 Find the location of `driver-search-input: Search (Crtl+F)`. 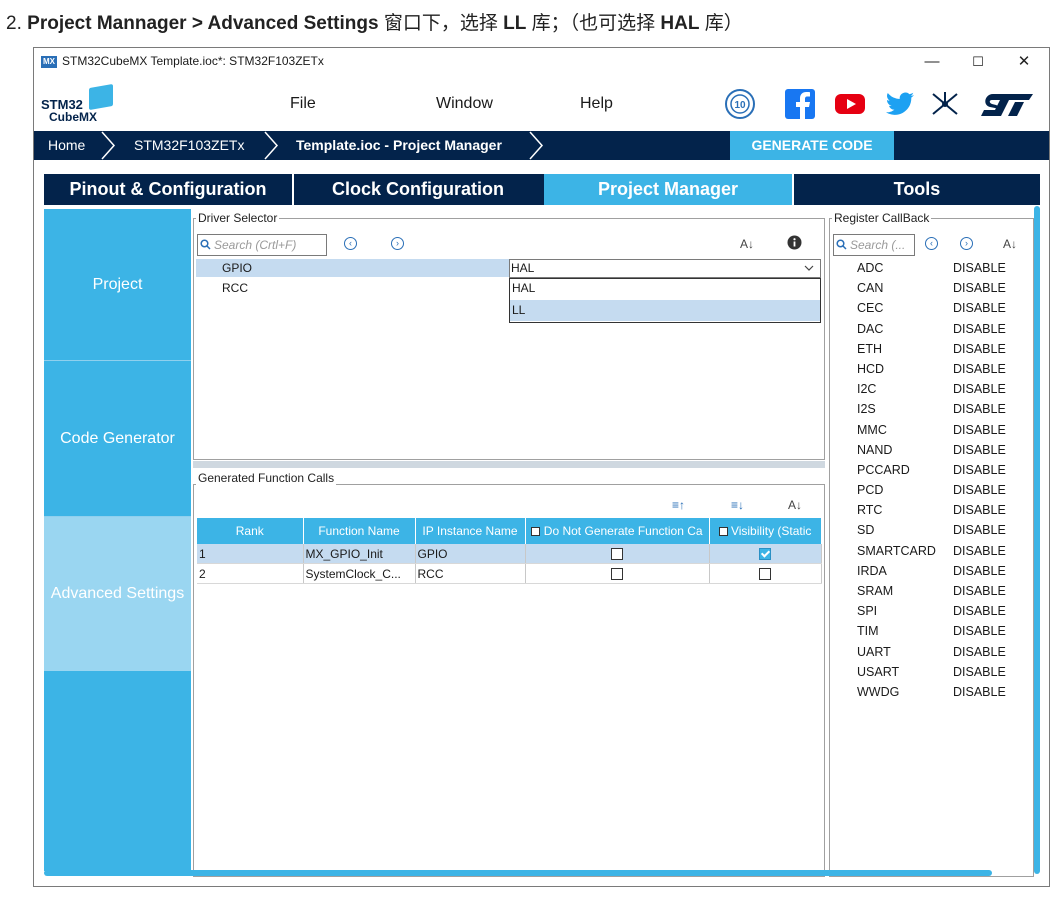

driver-search-input: Search (Crtl+F) is located at coordinates (262, 245).